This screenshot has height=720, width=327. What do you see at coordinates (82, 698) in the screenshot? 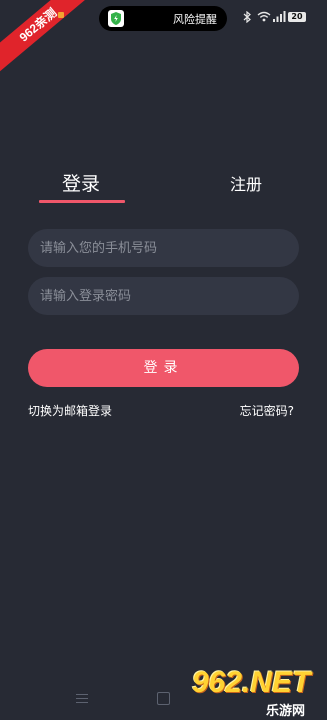
I see `menu-icon` at bounding box center [82, 698].